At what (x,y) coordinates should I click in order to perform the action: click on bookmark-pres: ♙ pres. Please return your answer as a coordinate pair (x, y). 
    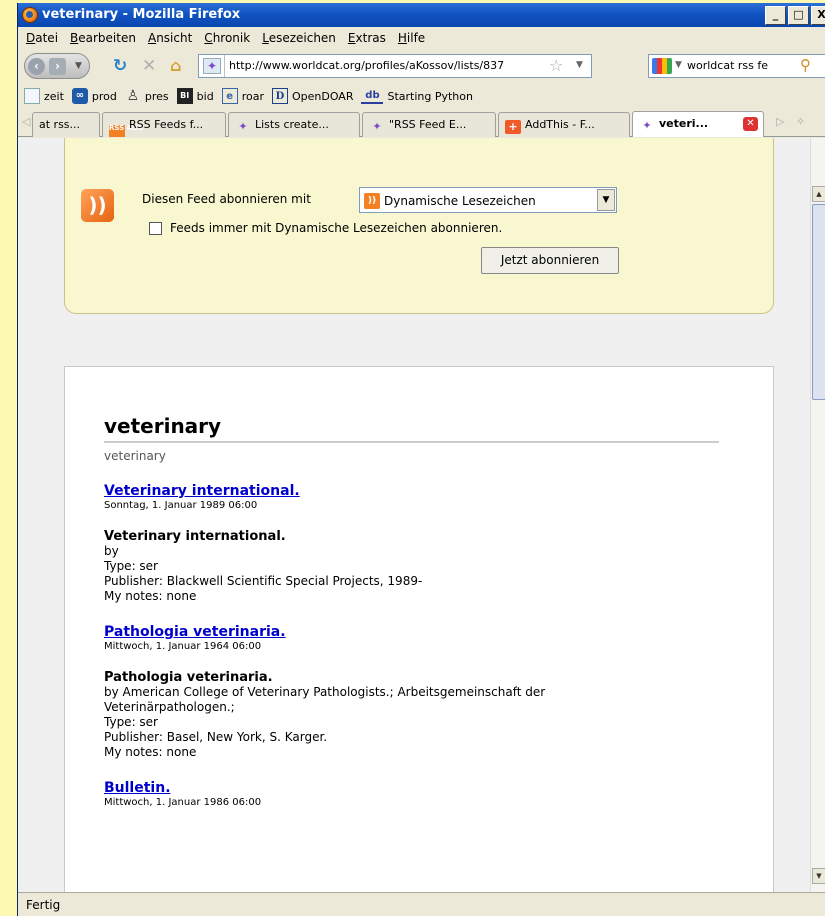
    Looking at the image, I should click on (147, 96).